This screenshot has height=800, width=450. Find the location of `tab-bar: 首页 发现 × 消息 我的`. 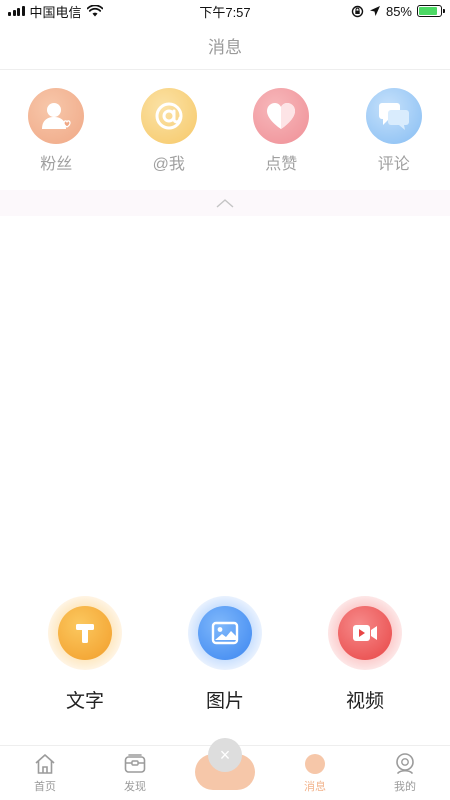

tab-bar: 首页 发现 × 消息 我的 is located at coordinates (225, 769).